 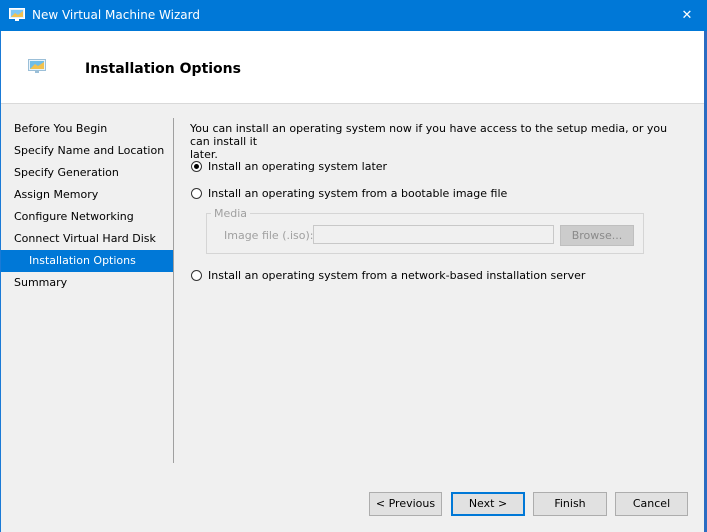 I want to click on nav-item-connect-virtual-hard-disk: Connect Virtual Hard Disk, so click(x=87, y=239).